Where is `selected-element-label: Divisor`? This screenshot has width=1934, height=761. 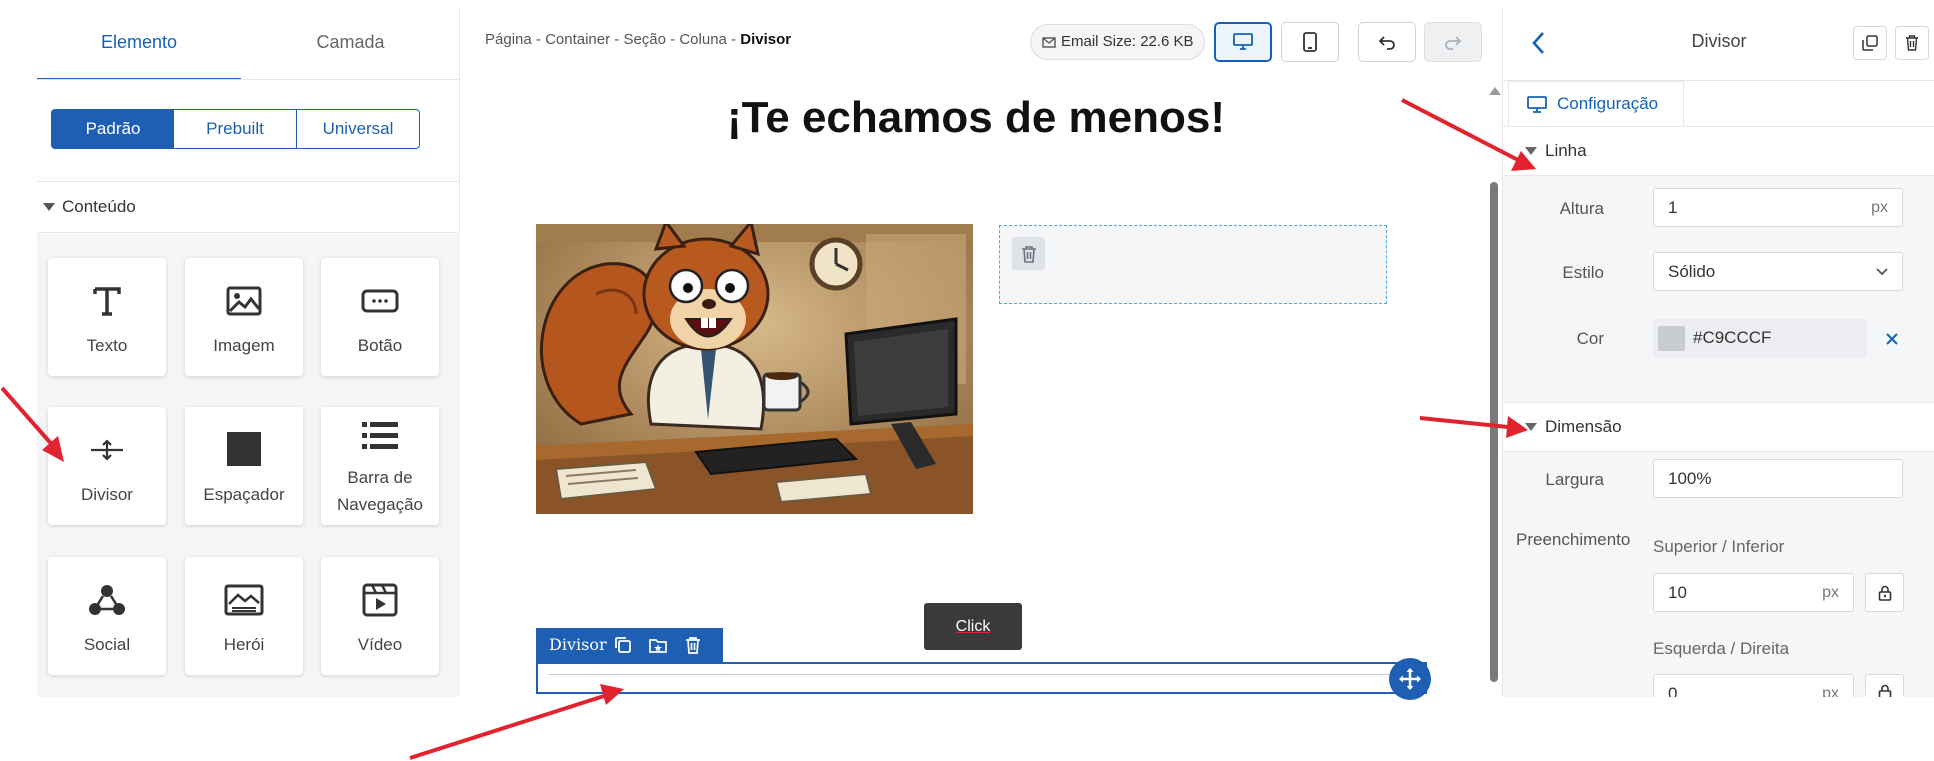
selected-element-label: Divisor is located at coordinates (578, 644).